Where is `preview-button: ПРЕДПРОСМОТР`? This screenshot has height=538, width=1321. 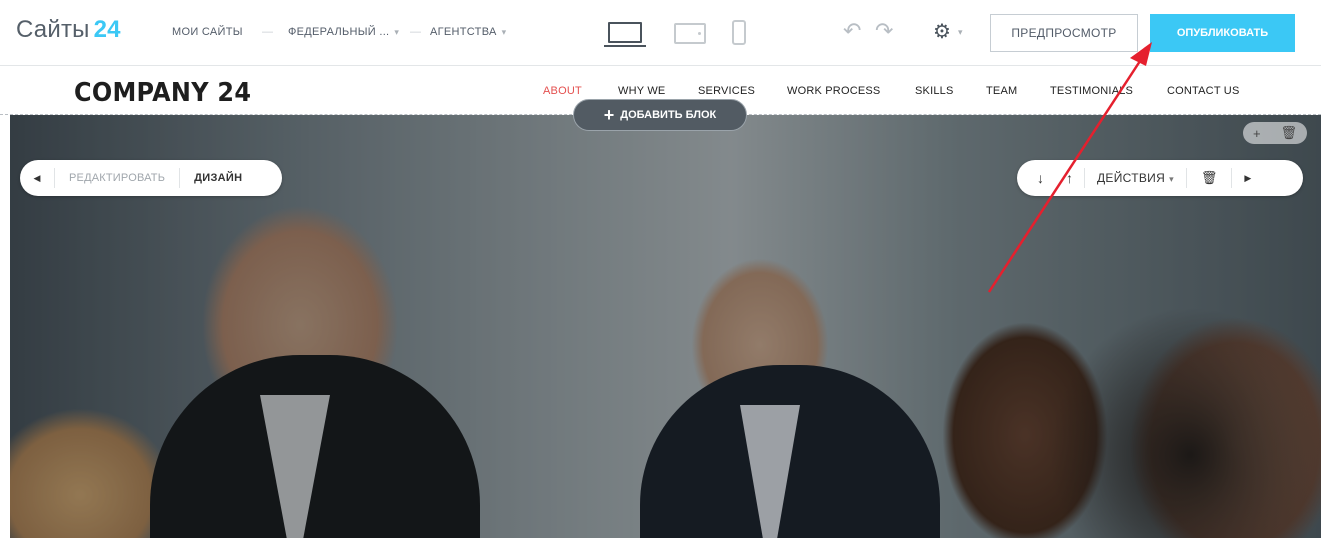 preview-button: ПРЕДПРОСМОТР is located at coordinates (1064, 33).